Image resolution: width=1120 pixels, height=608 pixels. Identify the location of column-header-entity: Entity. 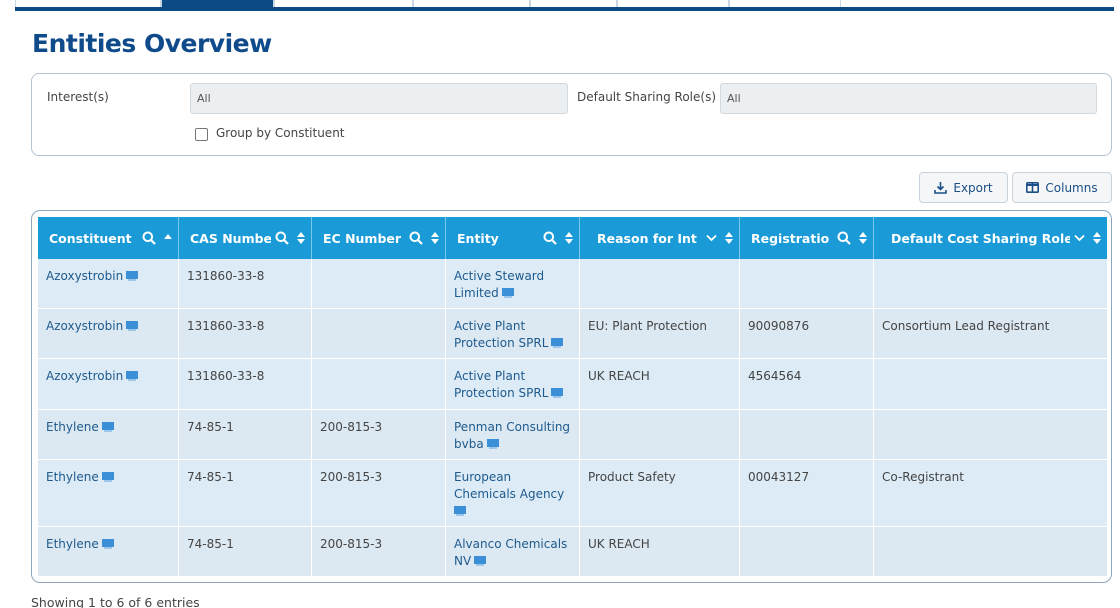
(513, 238).